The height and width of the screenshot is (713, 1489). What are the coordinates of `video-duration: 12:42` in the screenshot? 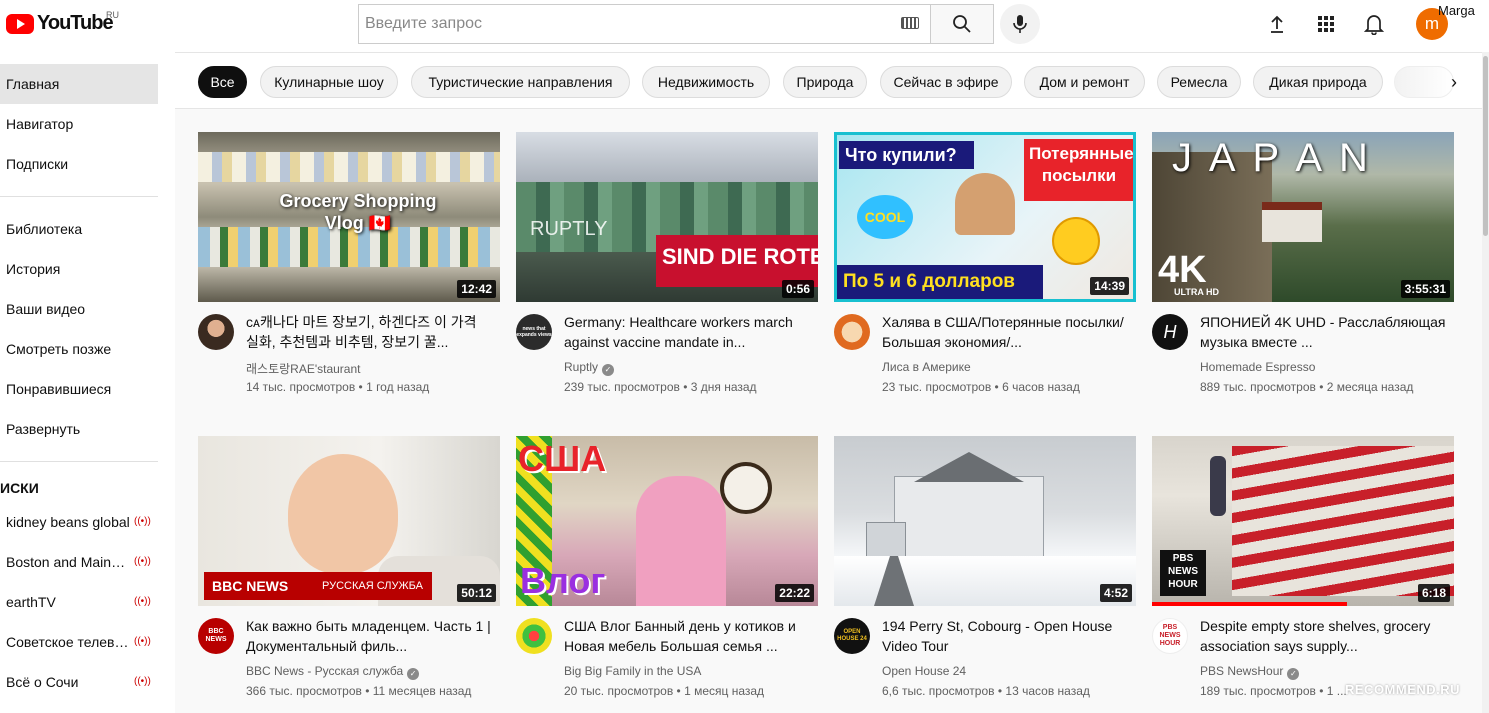 It's located at (476, 289).